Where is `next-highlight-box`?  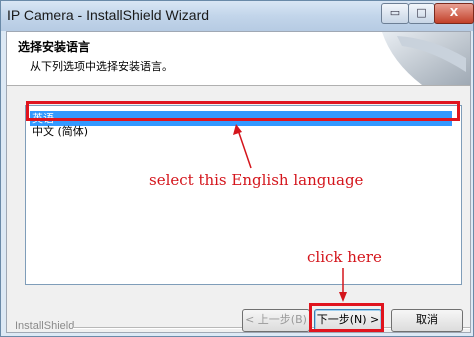 next-highlight-box is located at coordinates (346, 317).